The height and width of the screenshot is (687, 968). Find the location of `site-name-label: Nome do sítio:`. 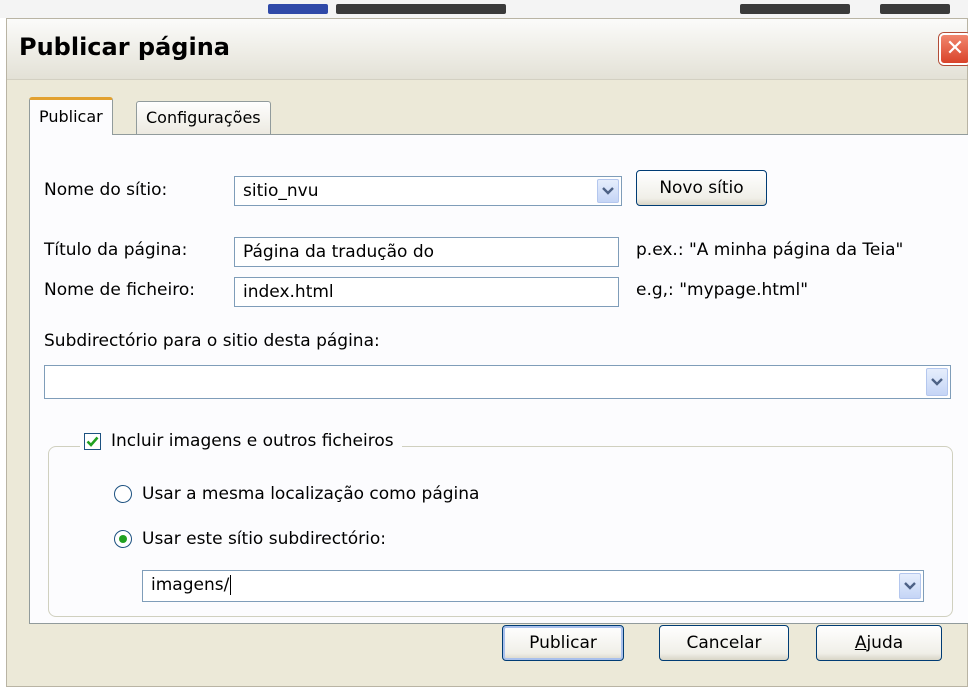

site-name-label: Nome do sítio: is located at coordinates (106, 190).